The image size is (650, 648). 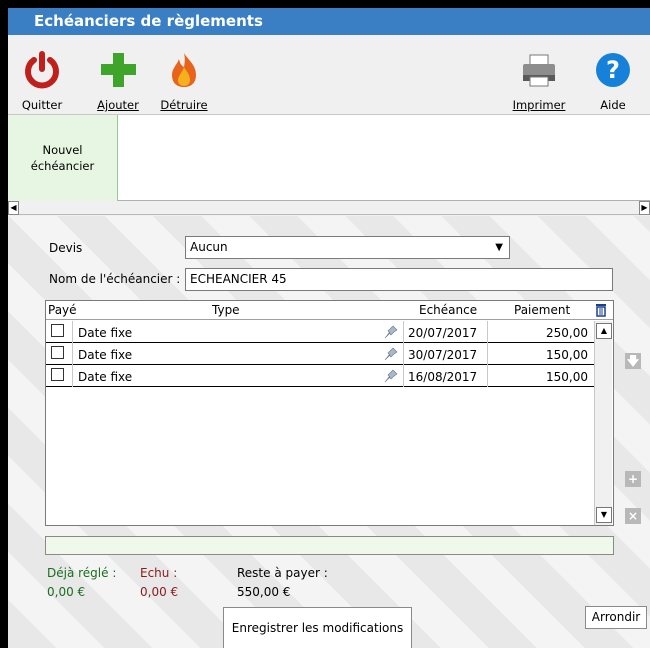 I want to click on help-icon: ?, so click(x=613, y=70).